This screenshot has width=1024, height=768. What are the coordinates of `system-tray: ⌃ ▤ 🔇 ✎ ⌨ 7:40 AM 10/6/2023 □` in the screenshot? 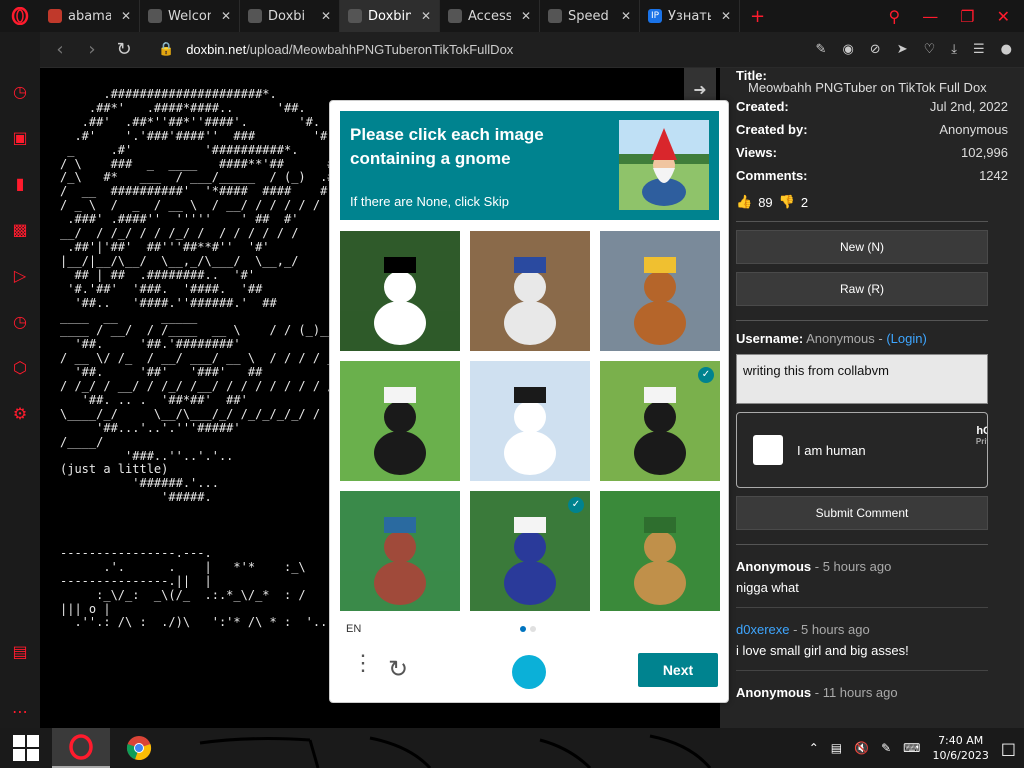 It's located at (916, 748).